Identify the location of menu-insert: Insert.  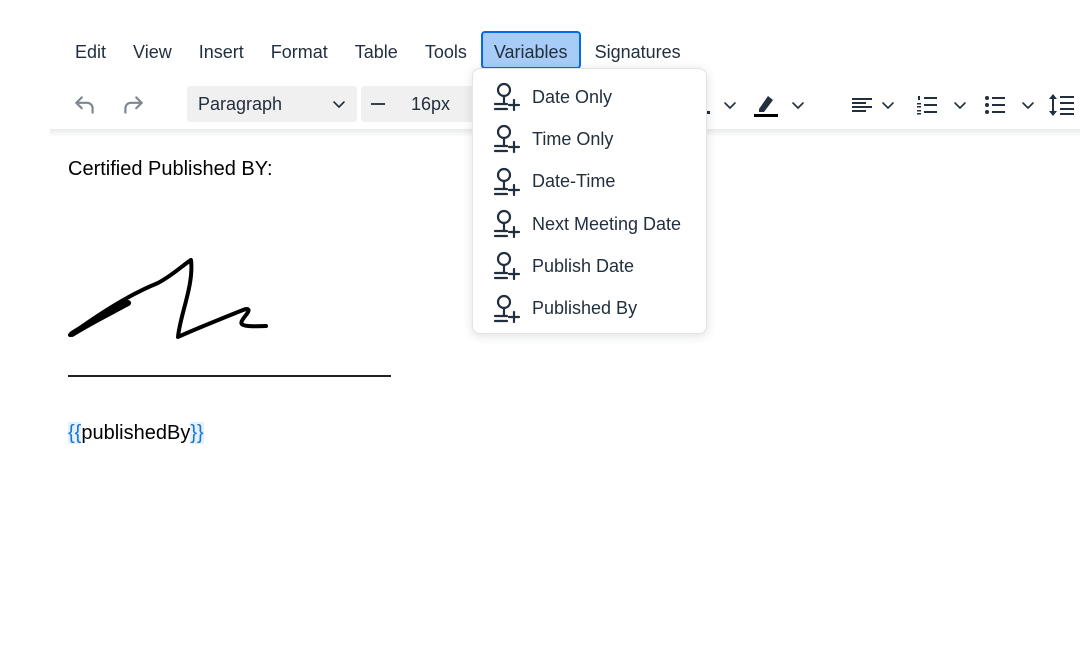
(221, 50).